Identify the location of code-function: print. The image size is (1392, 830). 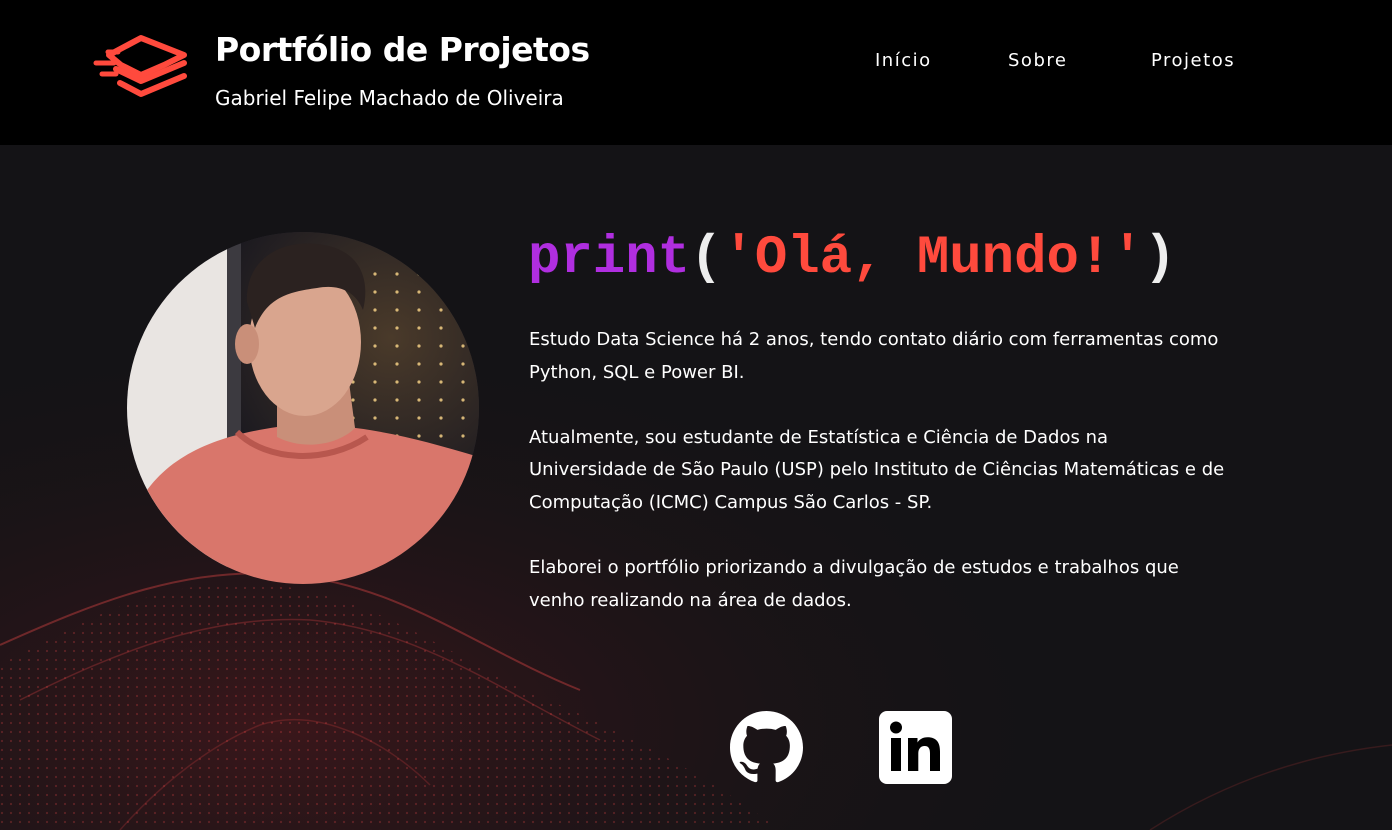
(609, 258).